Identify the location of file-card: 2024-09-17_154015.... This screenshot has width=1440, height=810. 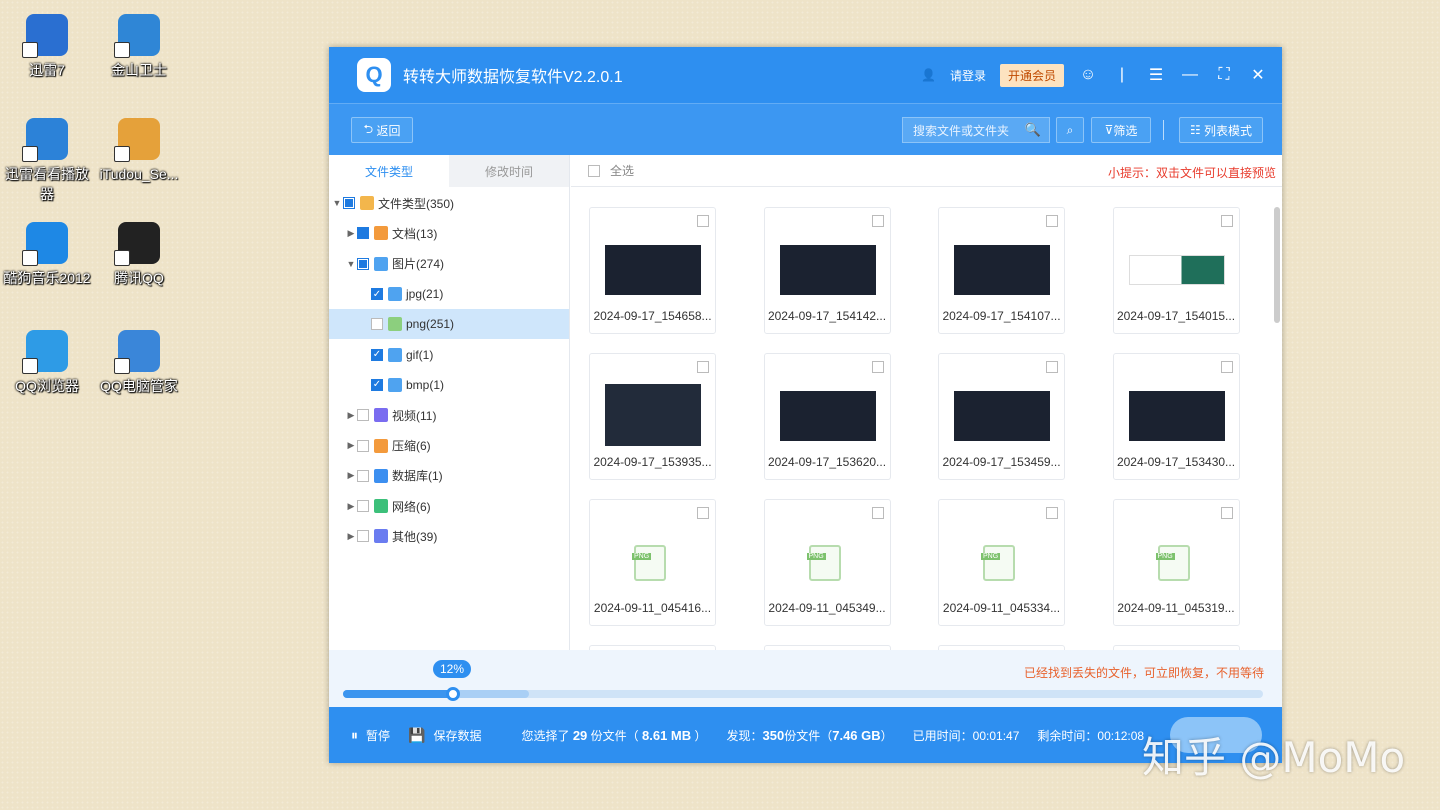
(1176, 270).